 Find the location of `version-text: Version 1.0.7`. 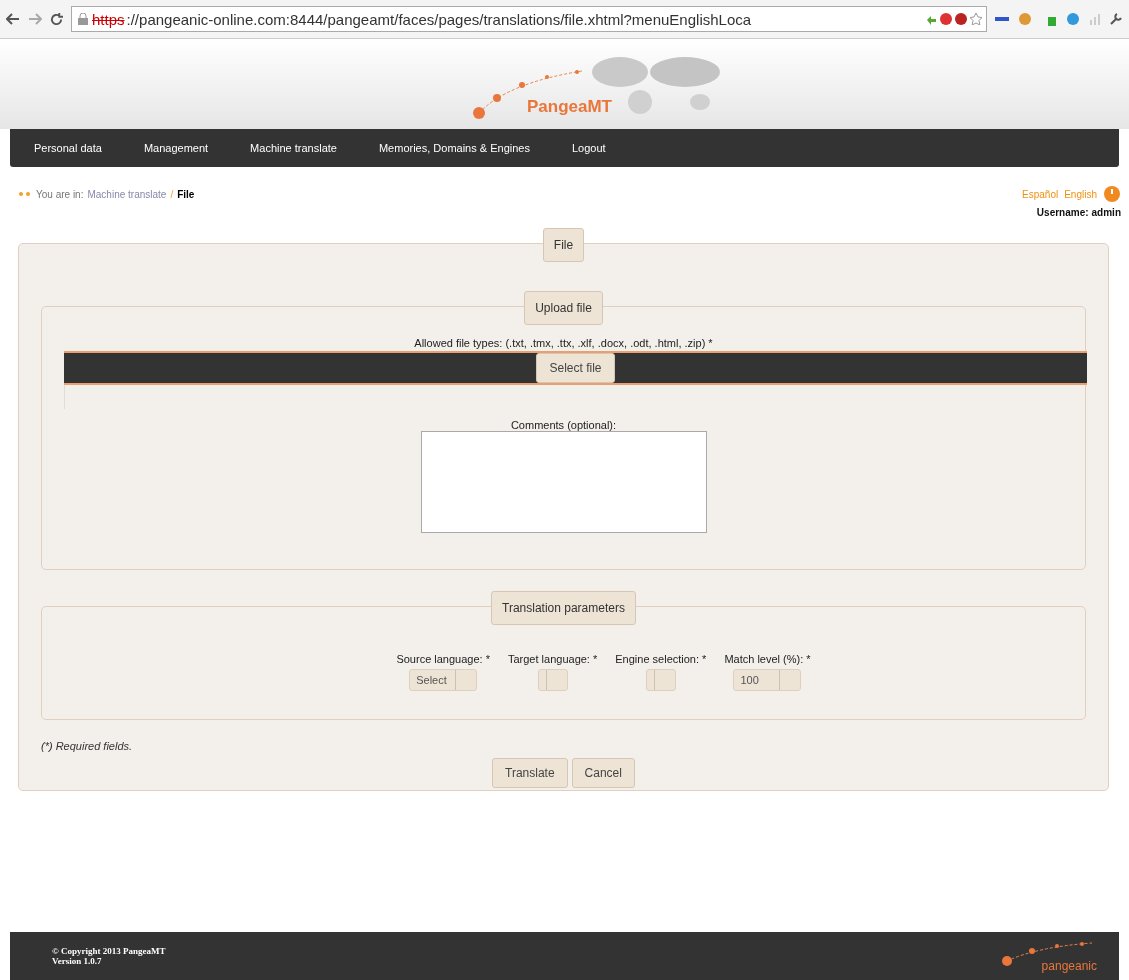

version-text: Version 1.0.7 is located at coordinates (77, 961).